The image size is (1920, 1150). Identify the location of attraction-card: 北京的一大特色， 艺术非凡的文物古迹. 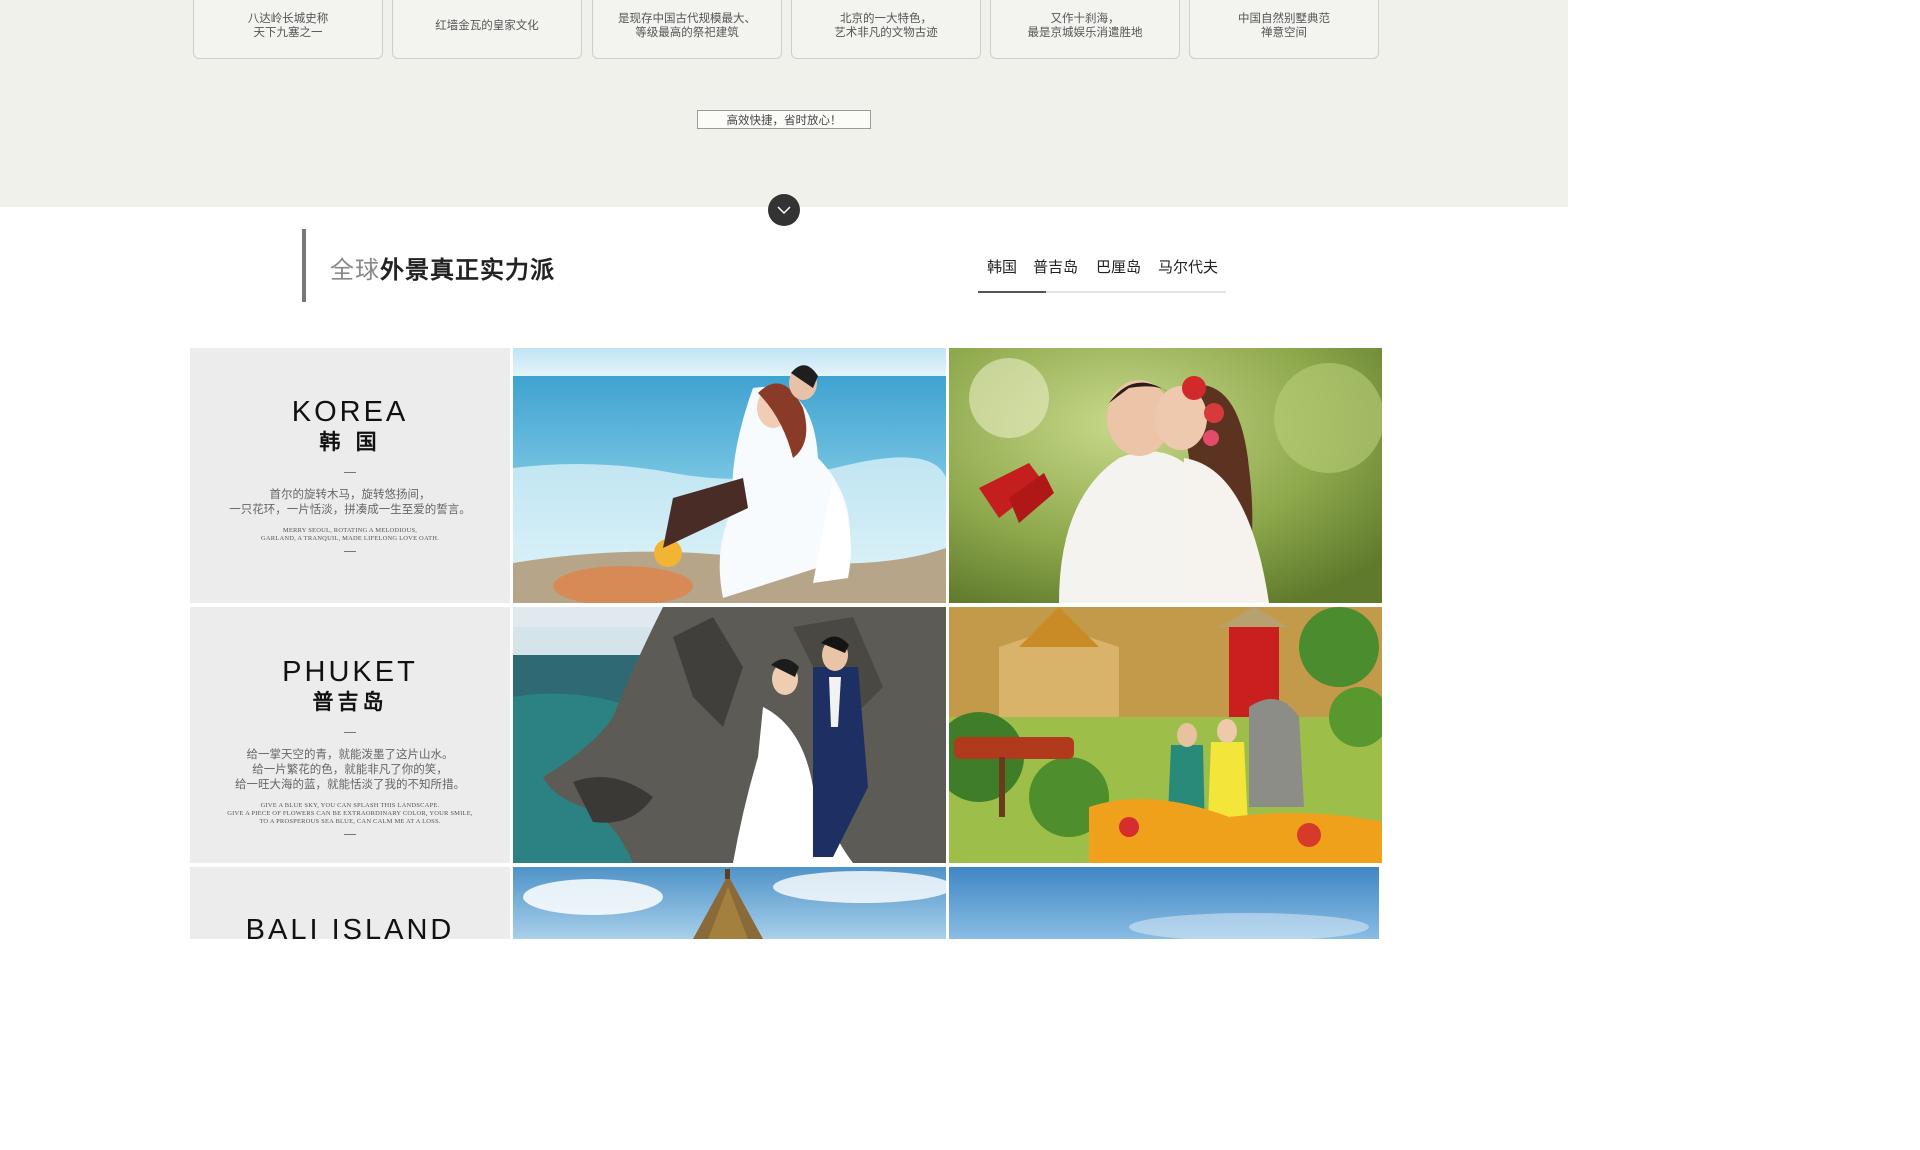
(886, 29).